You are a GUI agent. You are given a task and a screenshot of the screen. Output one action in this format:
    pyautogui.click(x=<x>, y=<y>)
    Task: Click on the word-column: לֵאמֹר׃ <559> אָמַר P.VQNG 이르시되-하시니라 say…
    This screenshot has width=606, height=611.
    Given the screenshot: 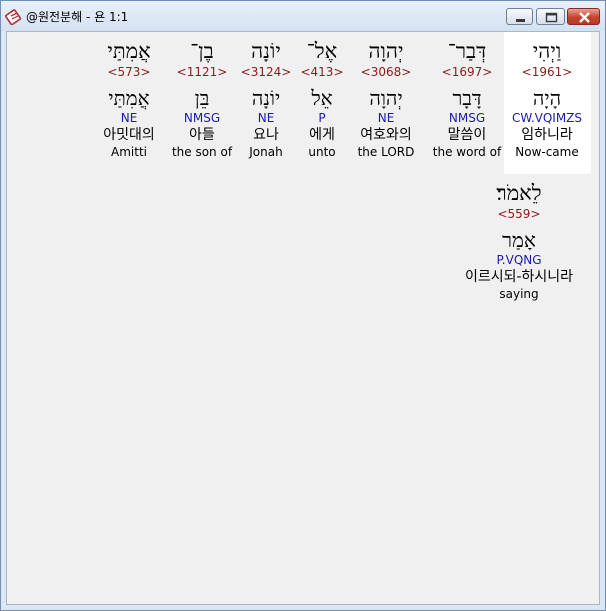 What is the action you would take?
    pyautogui.click(x=519, y=241)
    